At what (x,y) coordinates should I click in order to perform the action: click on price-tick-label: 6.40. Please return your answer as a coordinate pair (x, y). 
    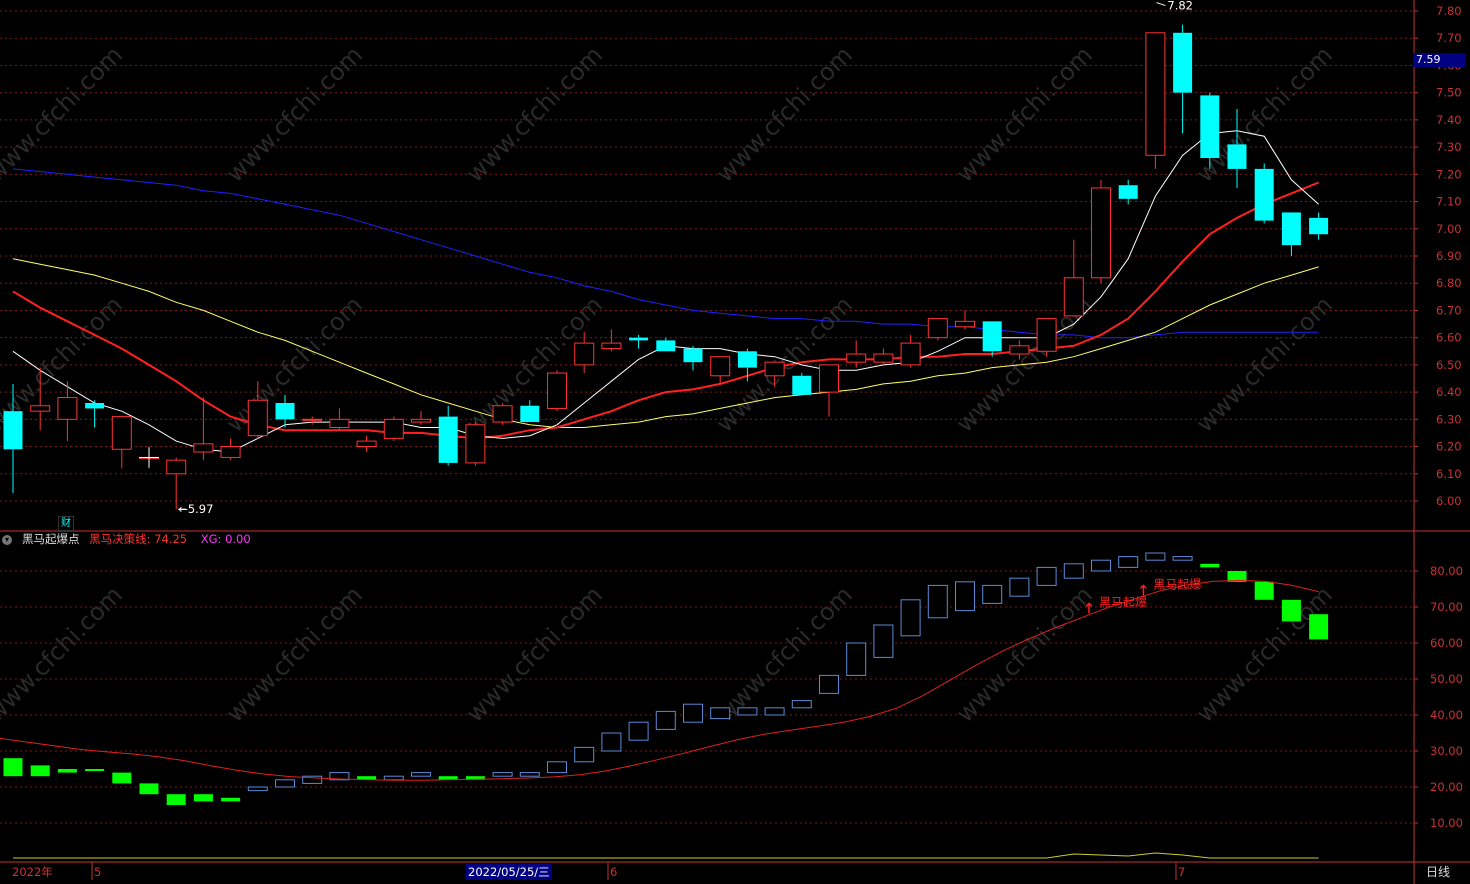
    Looking at the image, I should click on (1449, 392).